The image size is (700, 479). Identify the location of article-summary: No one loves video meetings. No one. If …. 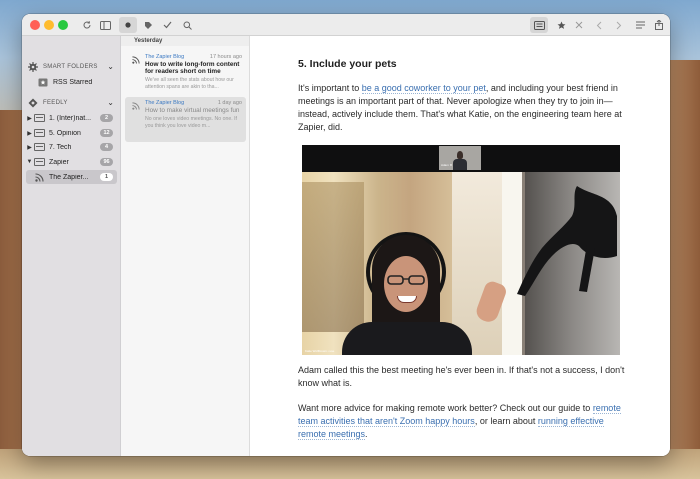
(191, 122).